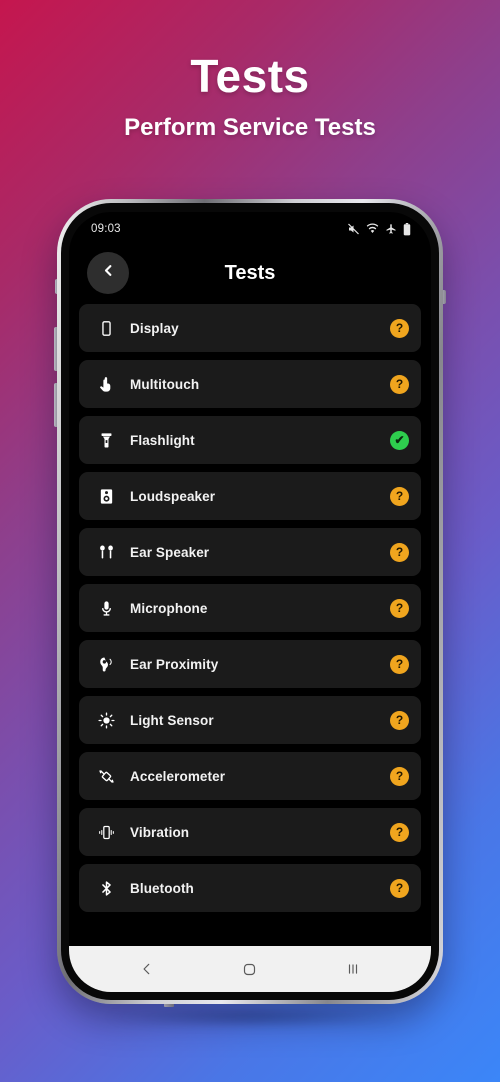  What do you see at coordinates (250, 1017) in the screenshot?
I see `phone-drop-shadow` at bounding box center [250, 1017].